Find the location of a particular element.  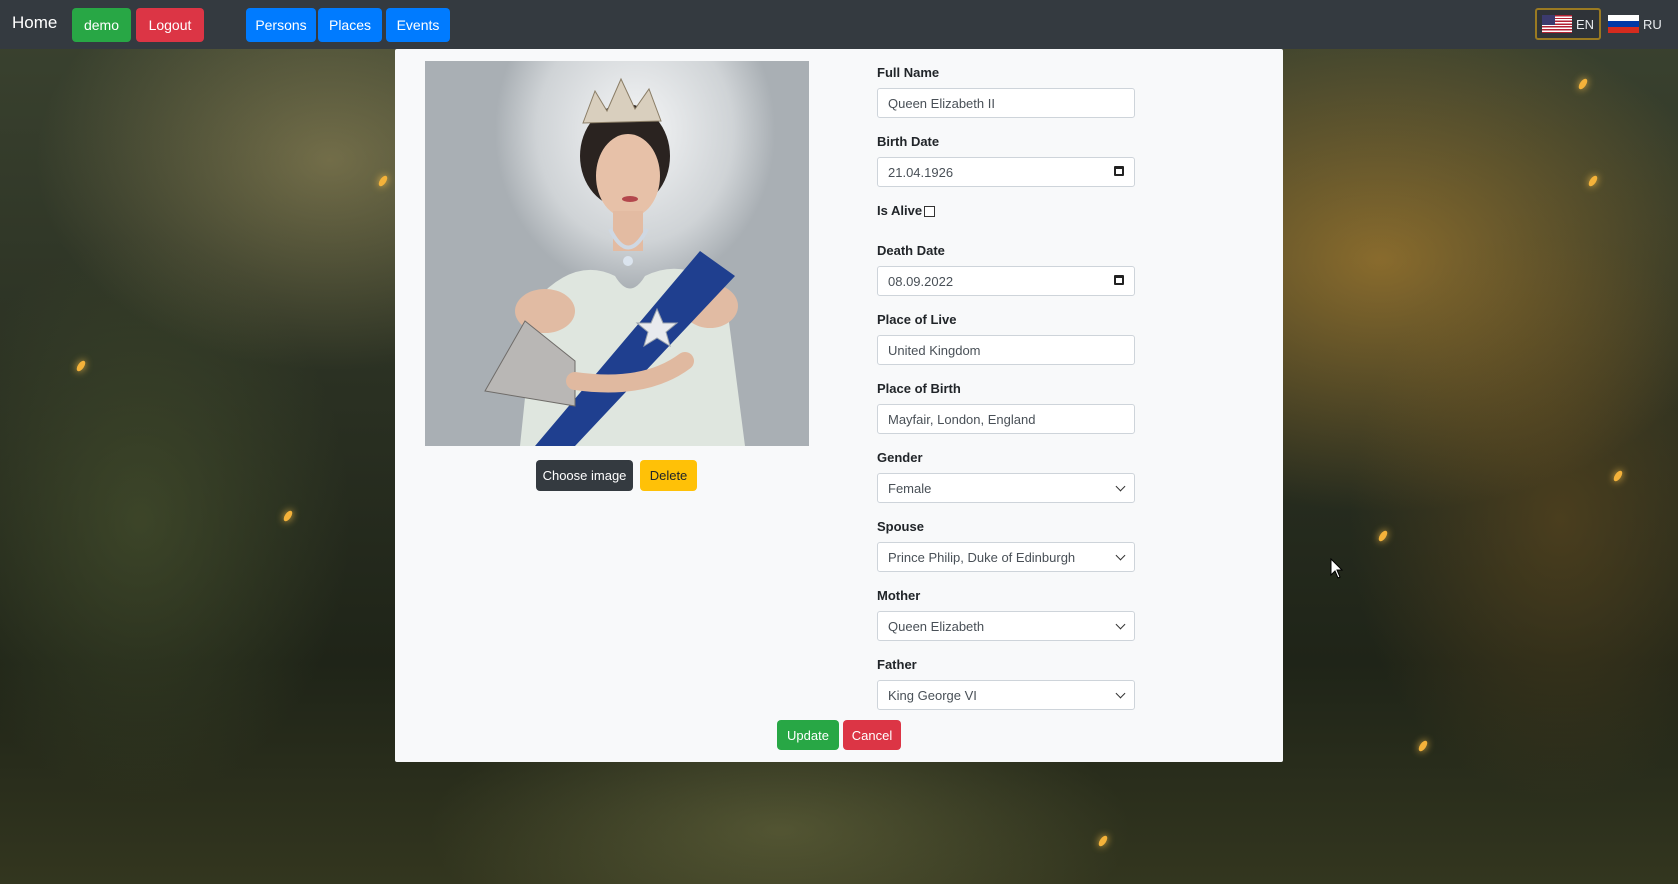

father-select: King George VI is located at coordinates (1006, 695).